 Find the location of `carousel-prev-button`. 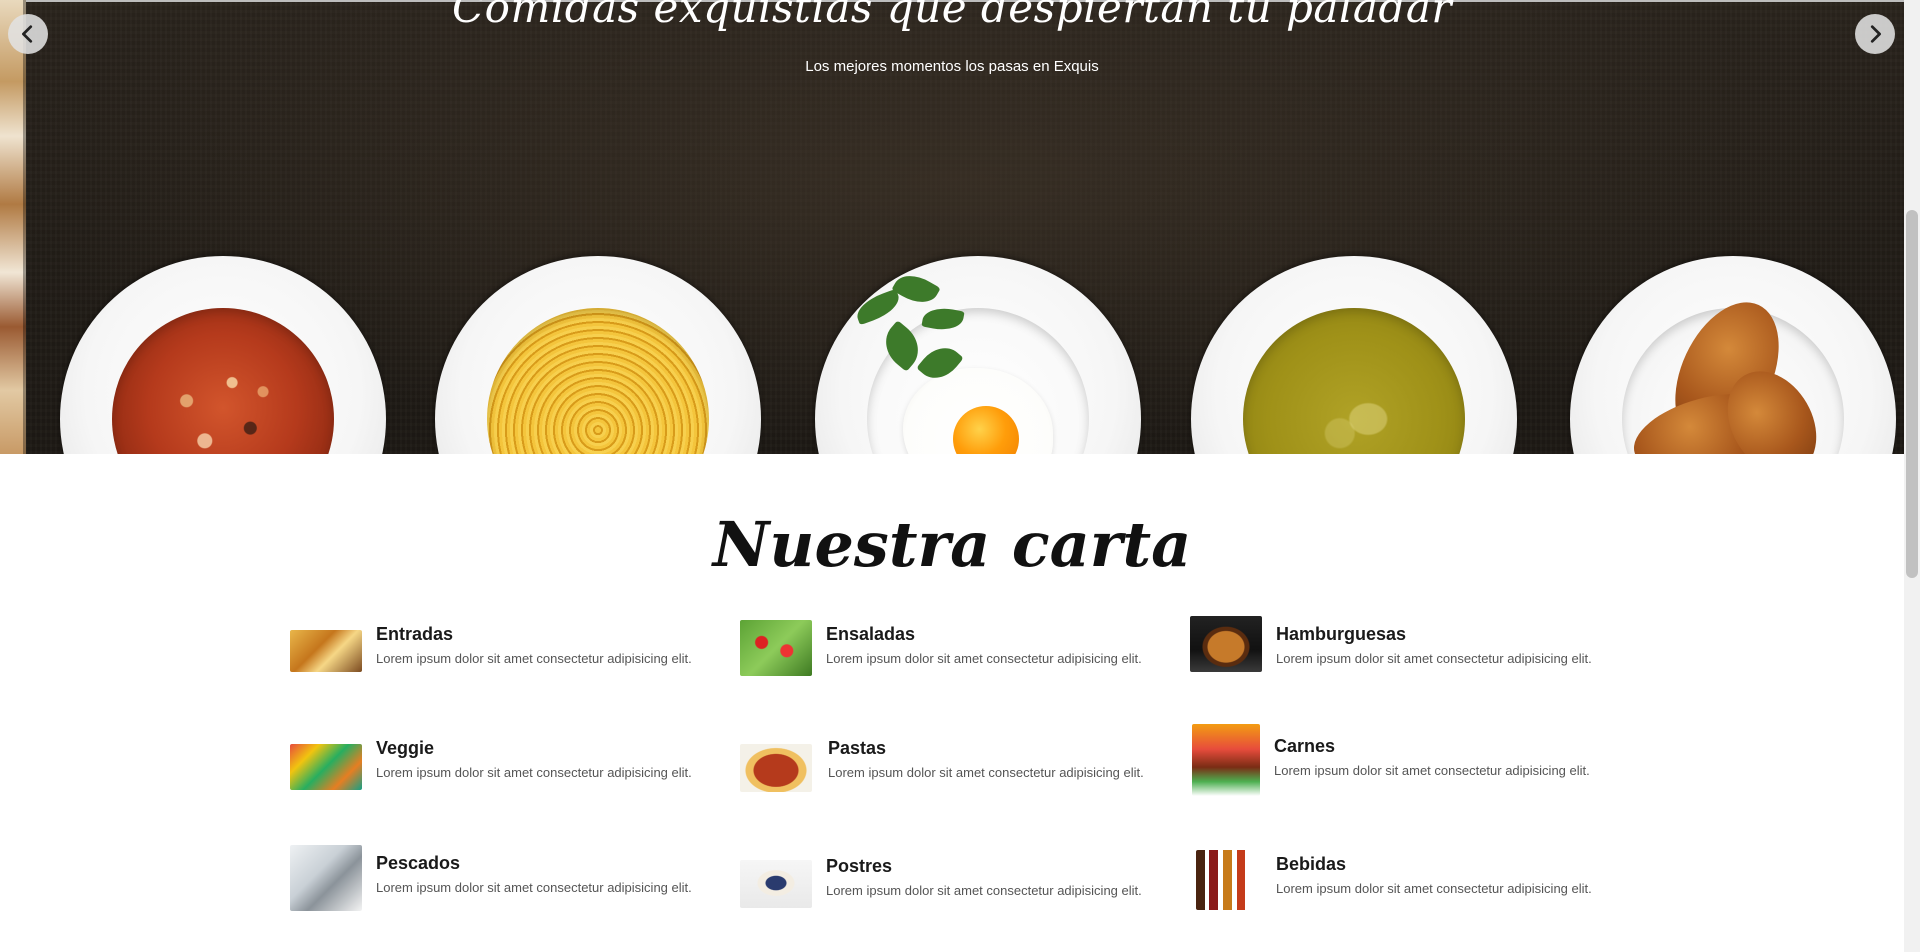

carousel-prev-button is located at coordinates (28, 34).